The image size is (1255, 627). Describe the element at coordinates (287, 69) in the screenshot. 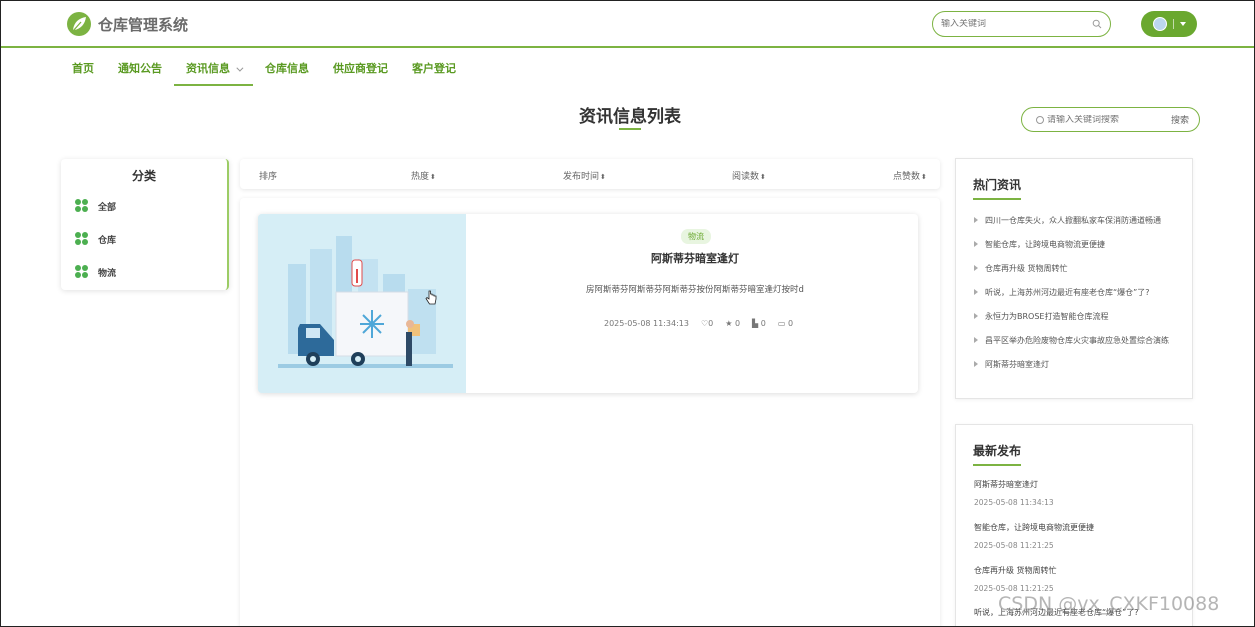

I see `nav-item-warehouse: 仓库信息` at that location.